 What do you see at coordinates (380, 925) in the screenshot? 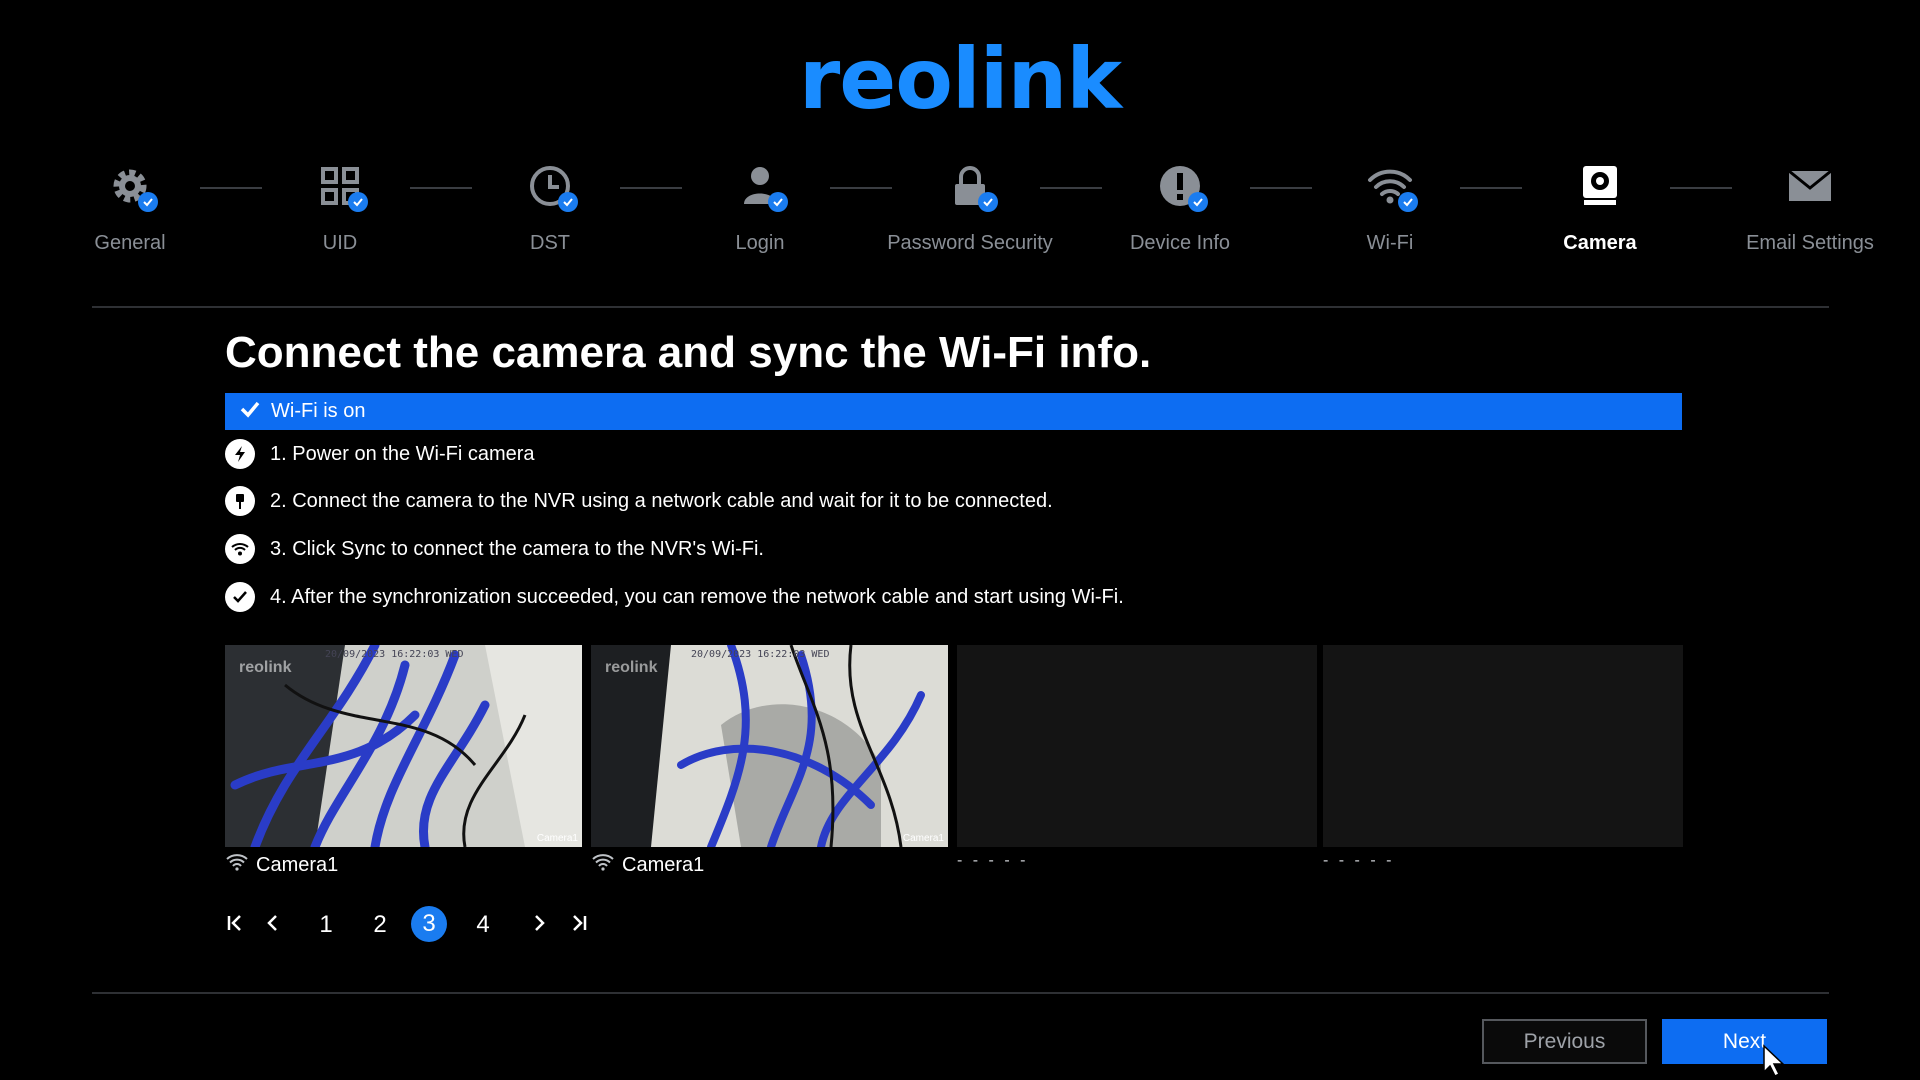
I see `page-2-button: 2` at bounding box center [380, 925].